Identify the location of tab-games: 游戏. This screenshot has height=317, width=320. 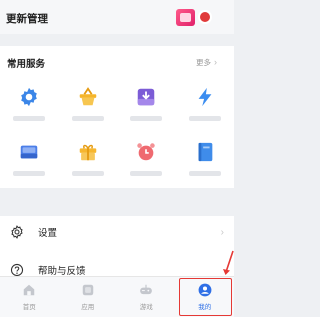
(146, 297).